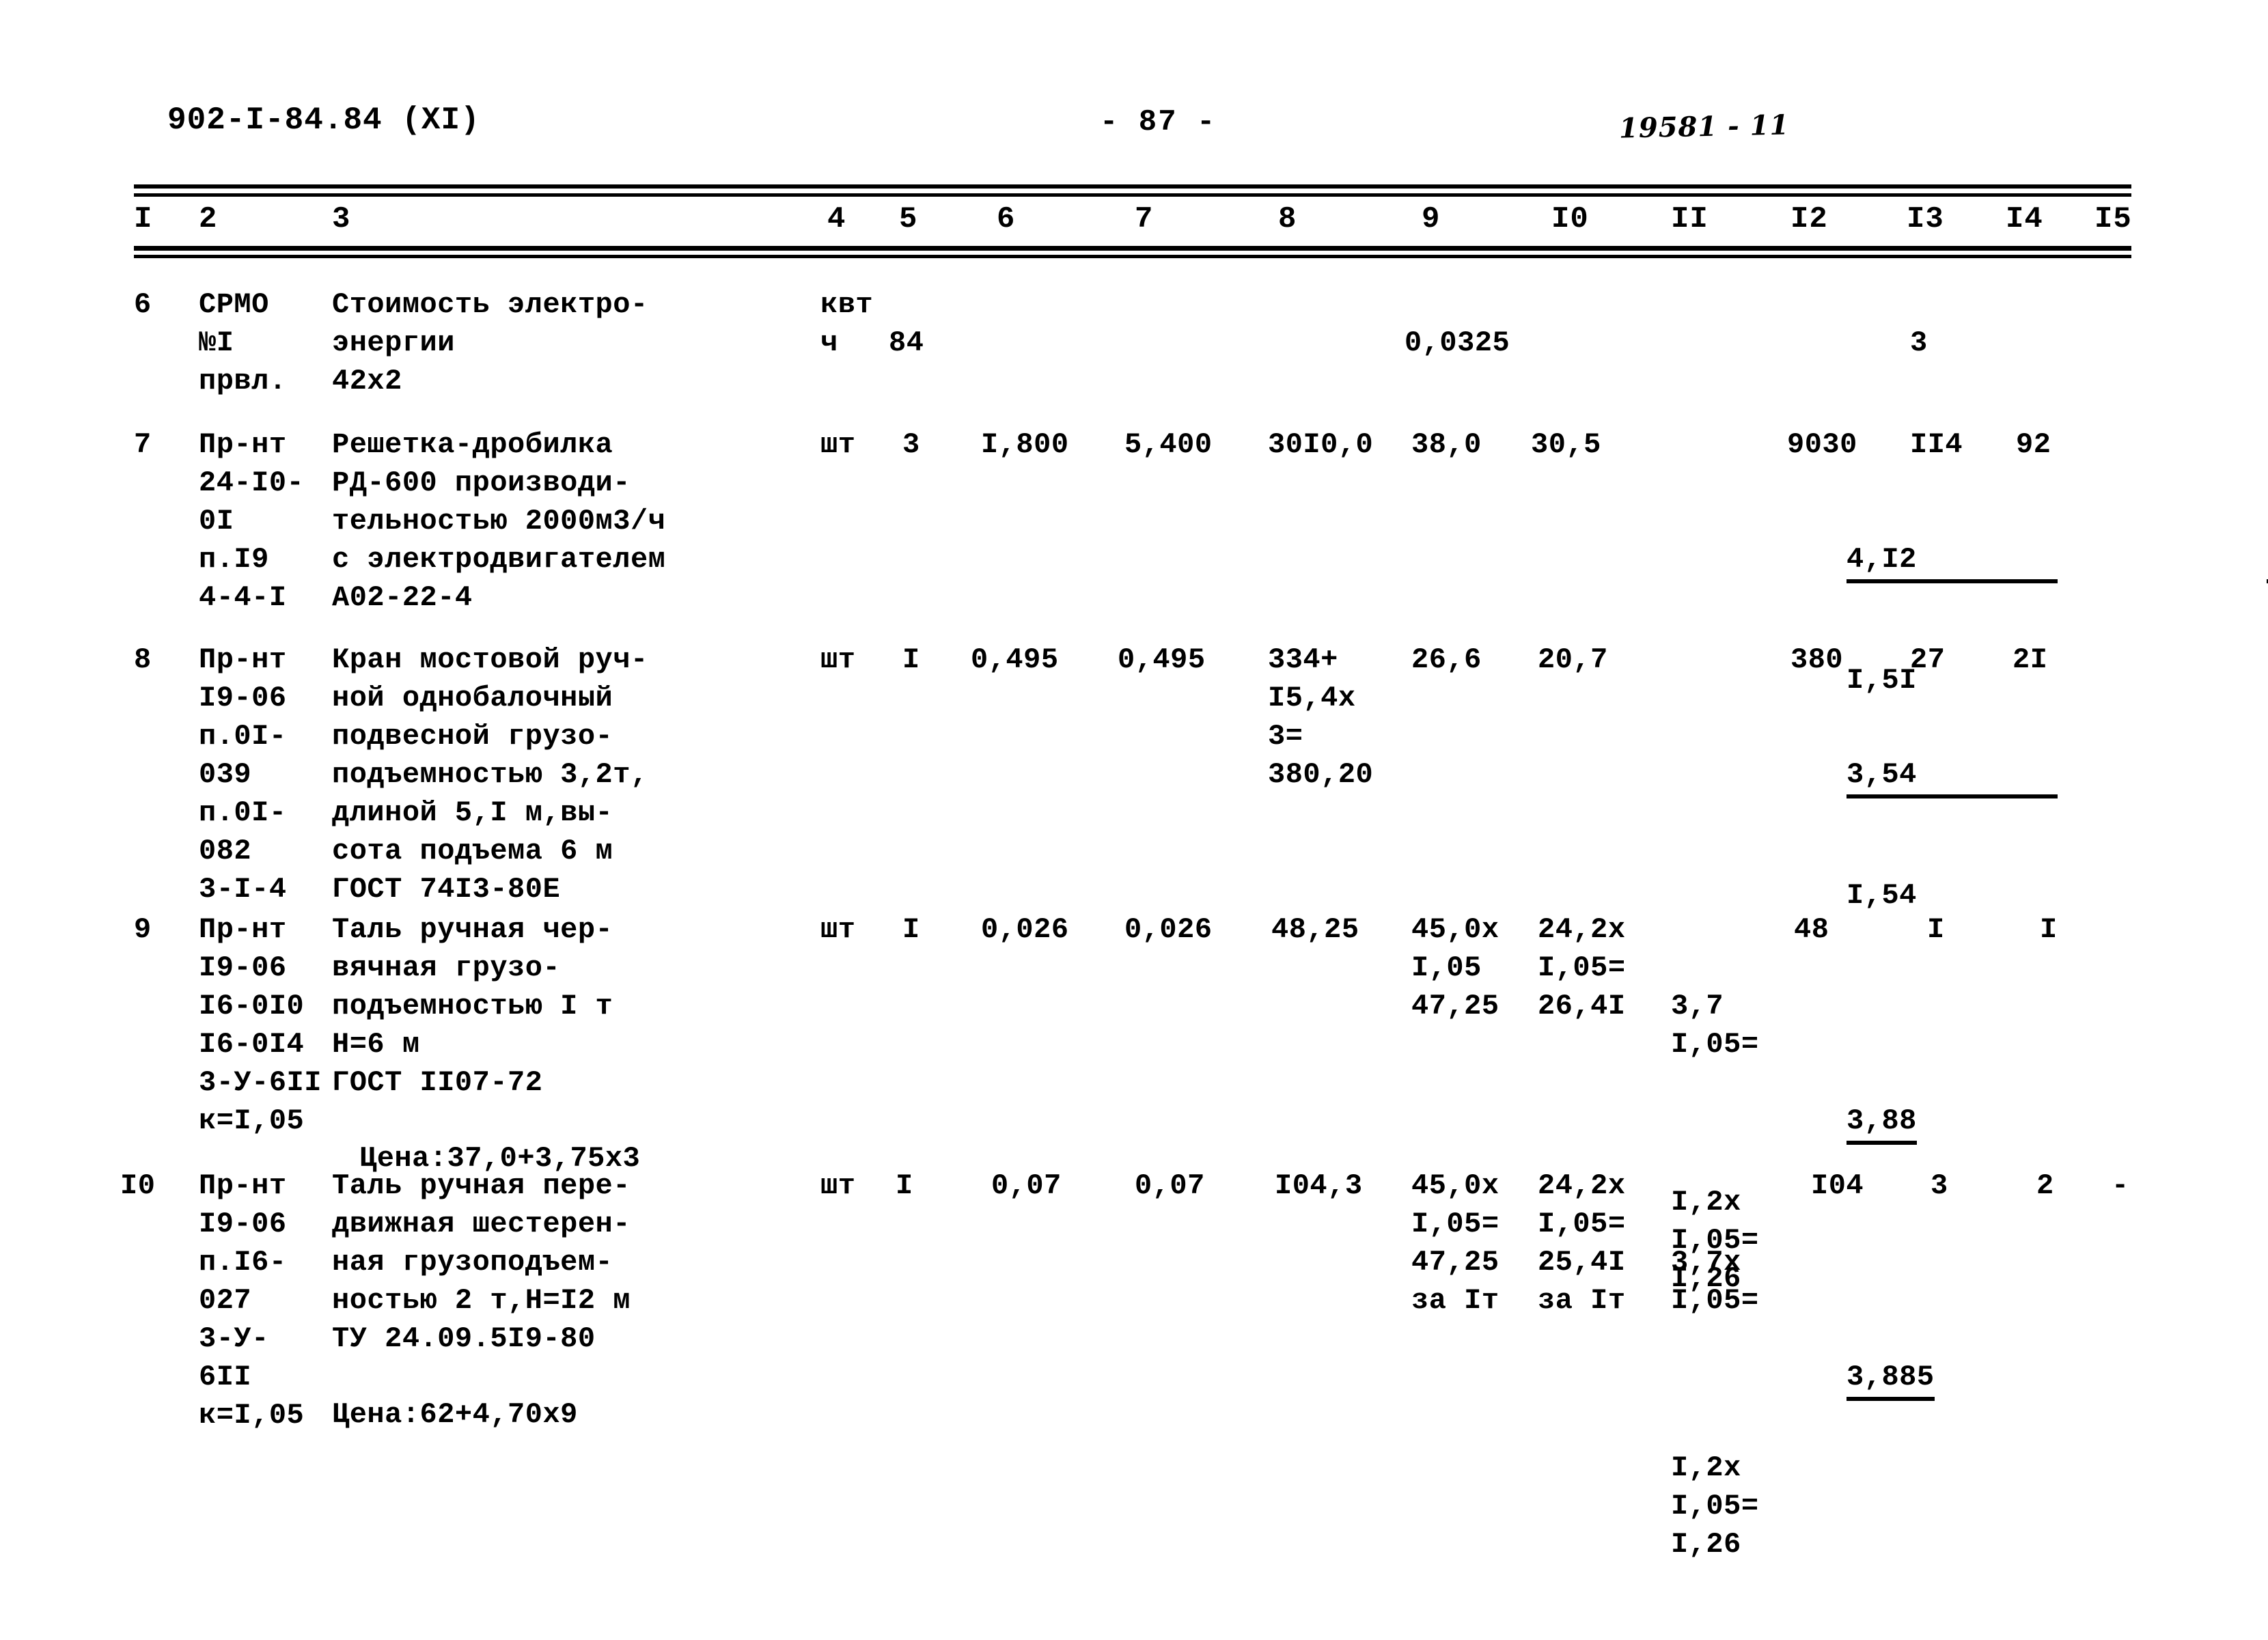  What do you see at coordinates (1006, 219) in the screenshot?
I see `column-header-6: 6` at bounding box center [1006, 219].